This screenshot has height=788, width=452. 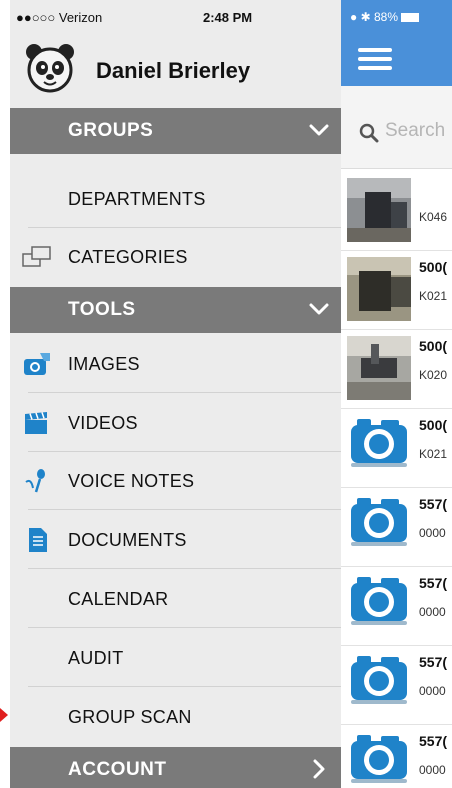 I want to click on battery-icon, so click(x=410, y=18).